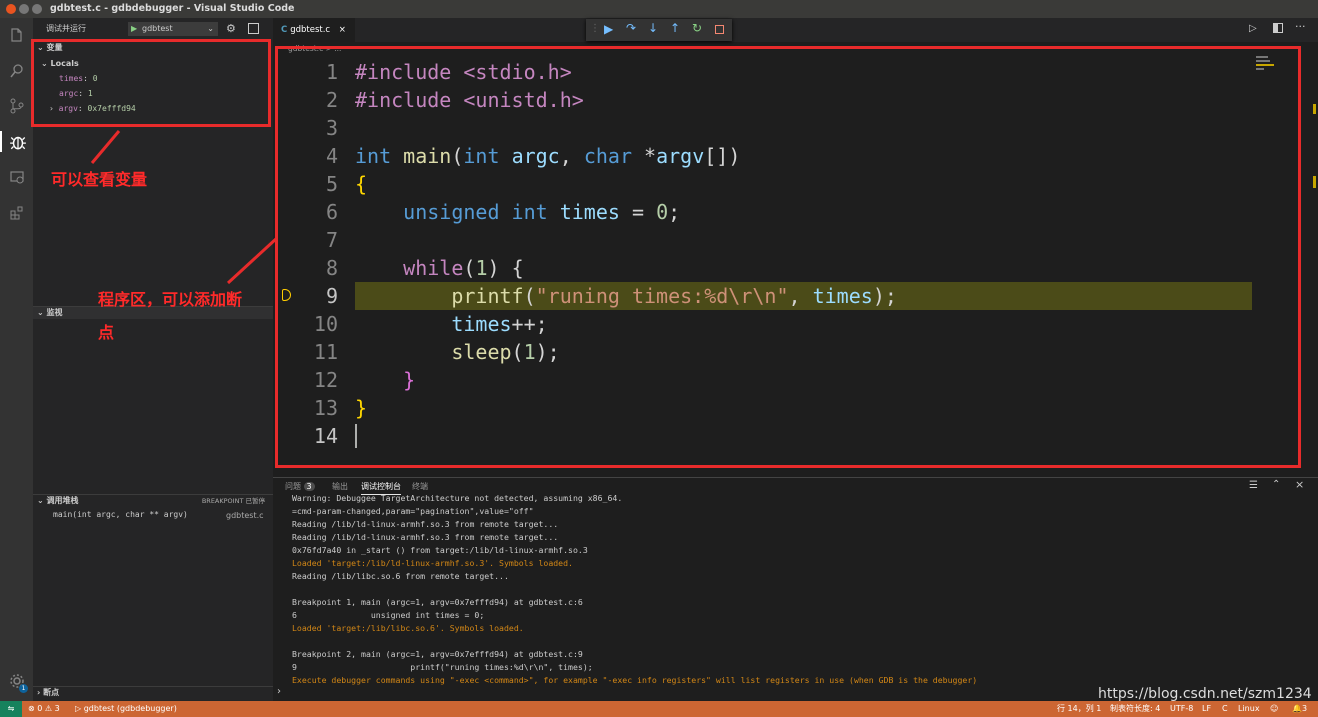 Image resolution: width=1318 pixels, height=717 pixels. Describe the element at coordinates (16, 34) in the screenshot. I see `explorer-icon` at that location.